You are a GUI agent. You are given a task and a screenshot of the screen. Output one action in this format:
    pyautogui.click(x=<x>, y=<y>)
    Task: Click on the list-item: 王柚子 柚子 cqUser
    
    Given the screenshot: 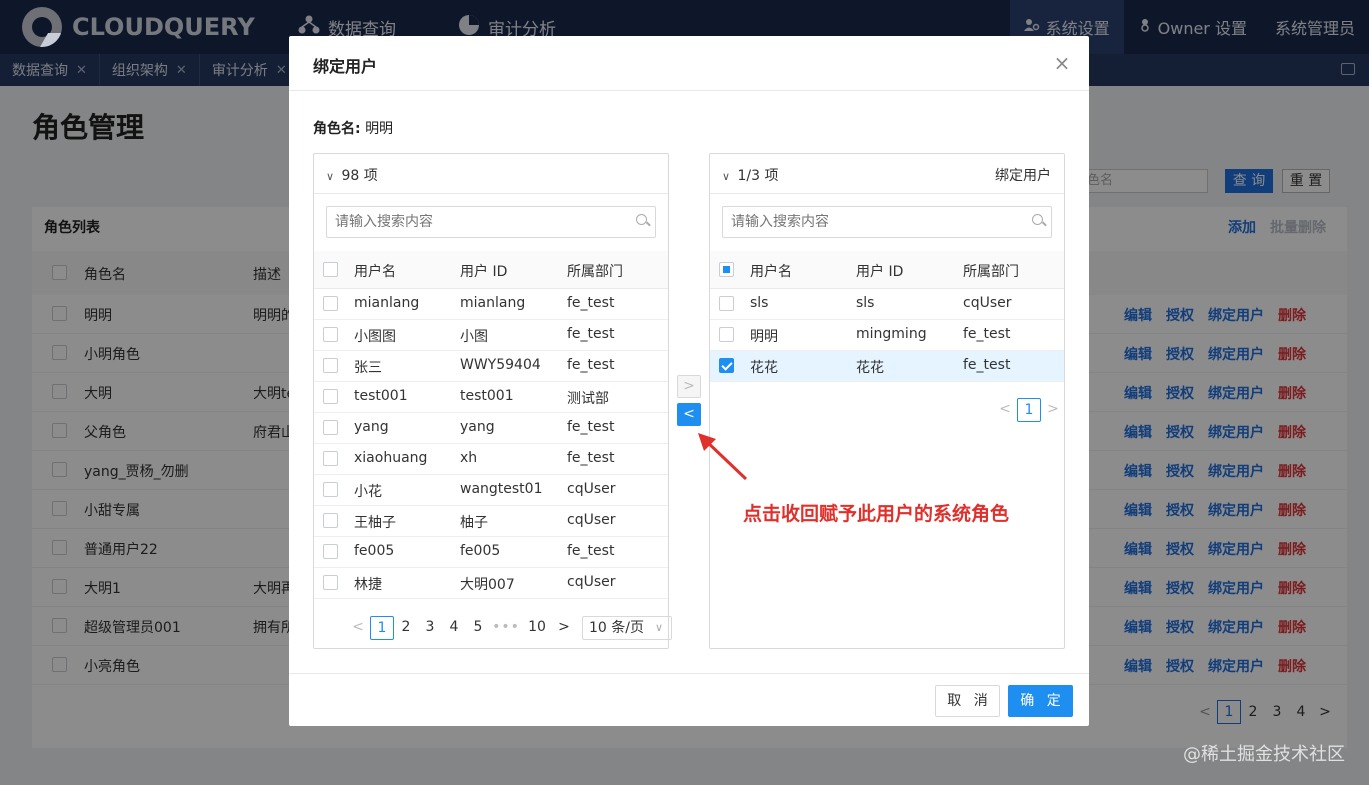 What is the action you would take?
    pyautogui.click(x=491, y=521)
    